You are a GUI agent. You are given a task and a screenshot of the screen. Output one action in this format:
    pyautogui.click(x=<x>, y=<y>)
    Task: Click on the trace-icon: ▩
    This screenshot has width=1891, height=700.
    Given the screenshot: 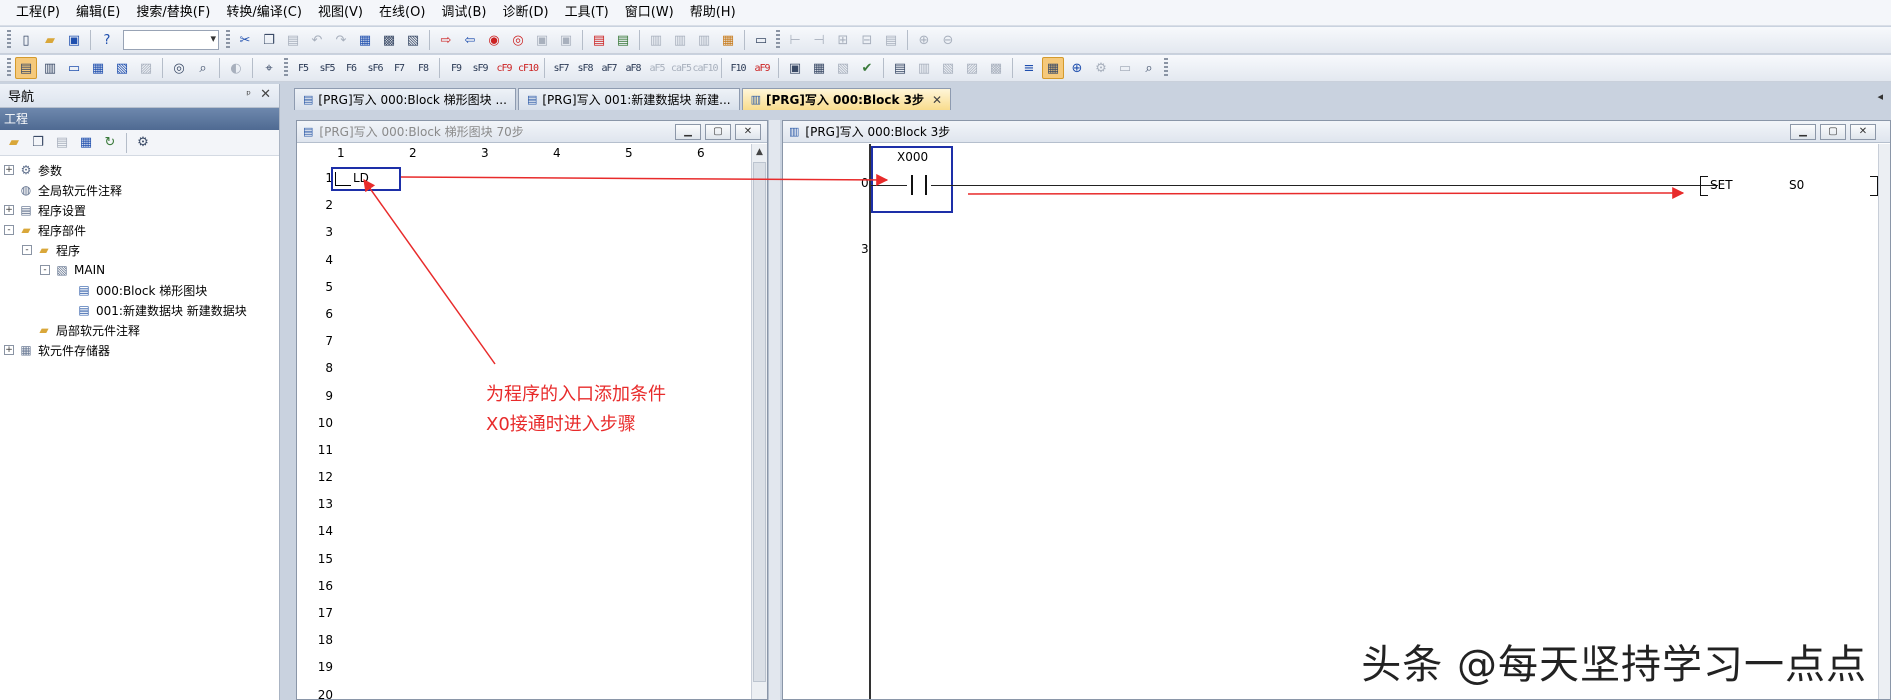 What is the action you would take?
    pyautogui.click(x=996, y=68)
    